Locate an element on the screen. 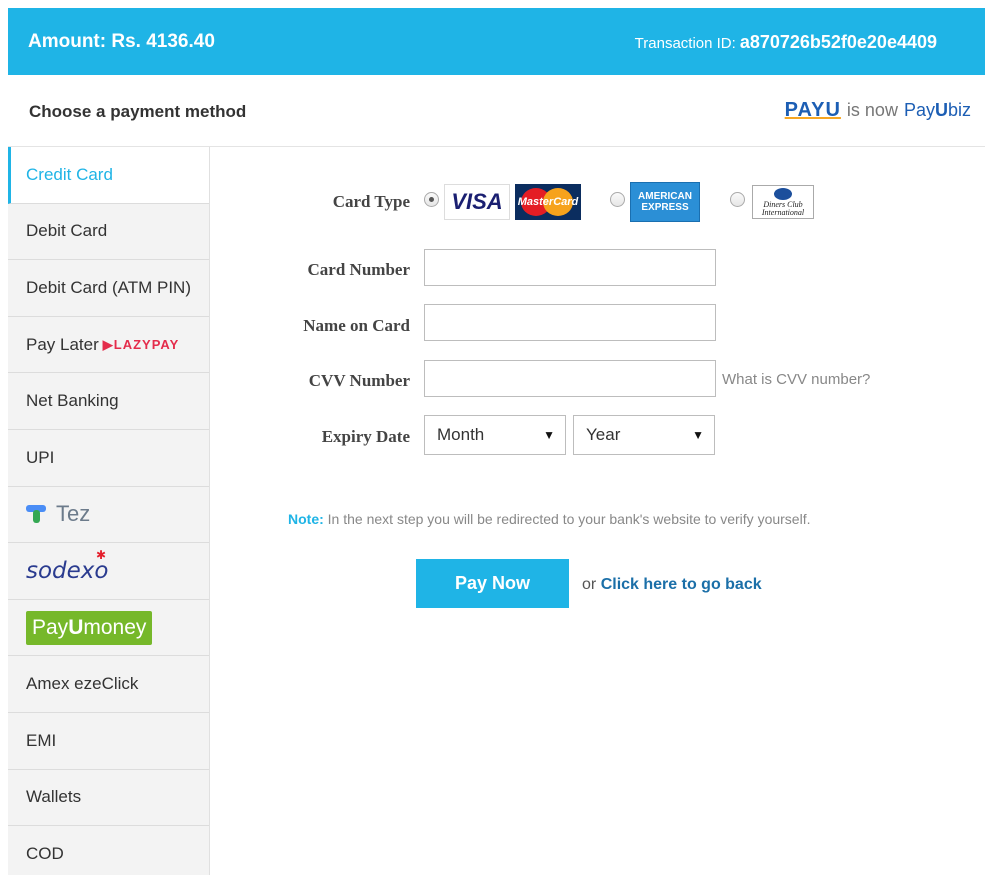 The image size is (985, 875). name-on-card-input is located at coordinates (570, 322).